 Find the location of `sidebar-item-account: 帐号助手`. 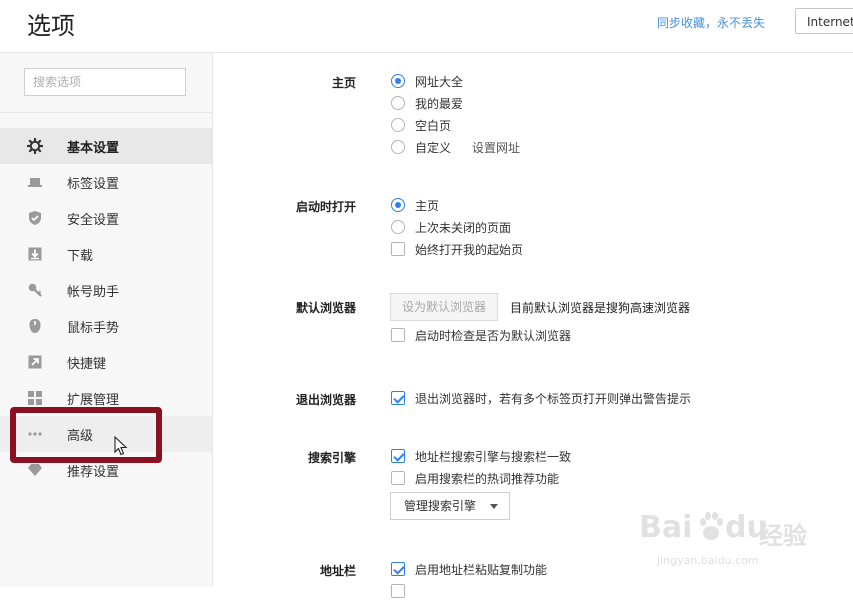

sidebar-item-account: 帐号助手 is located at coordinates (106, 290).